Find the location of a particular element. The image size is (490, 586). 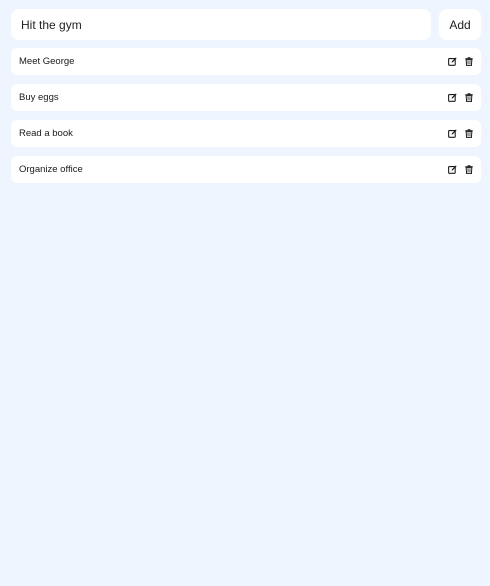

task-input is located at coordinates (221, 24).